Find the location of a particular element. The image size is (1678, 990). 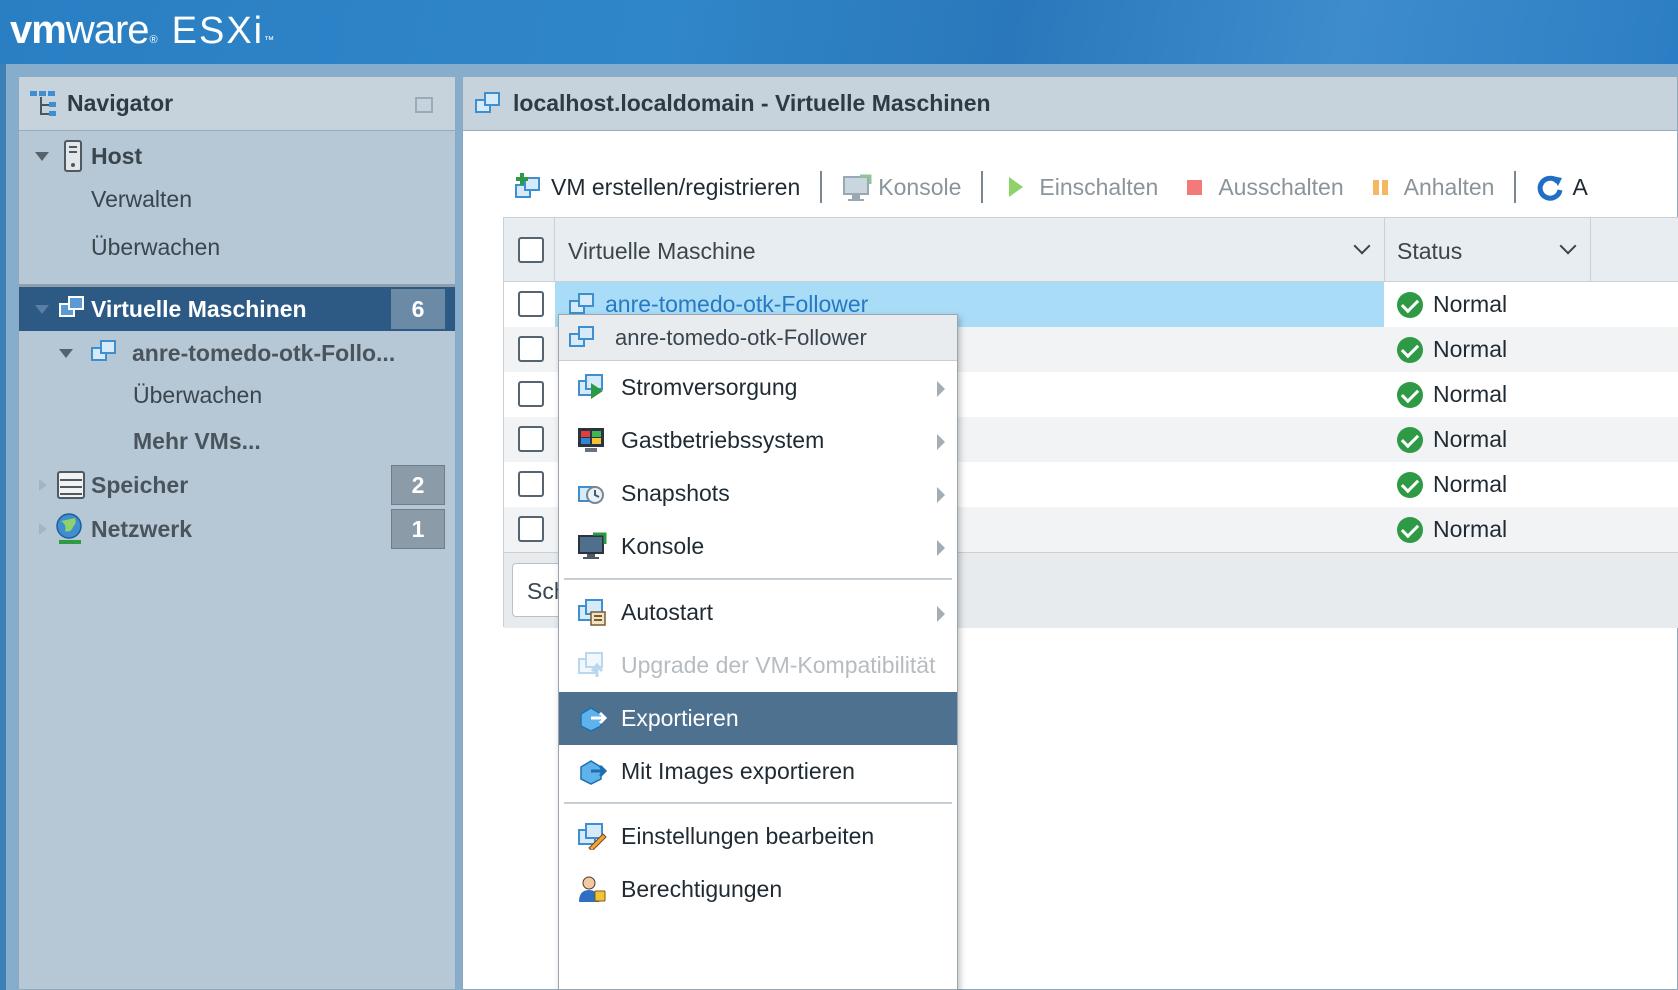

console-button: Konsole is located at coordinates (901, 187).